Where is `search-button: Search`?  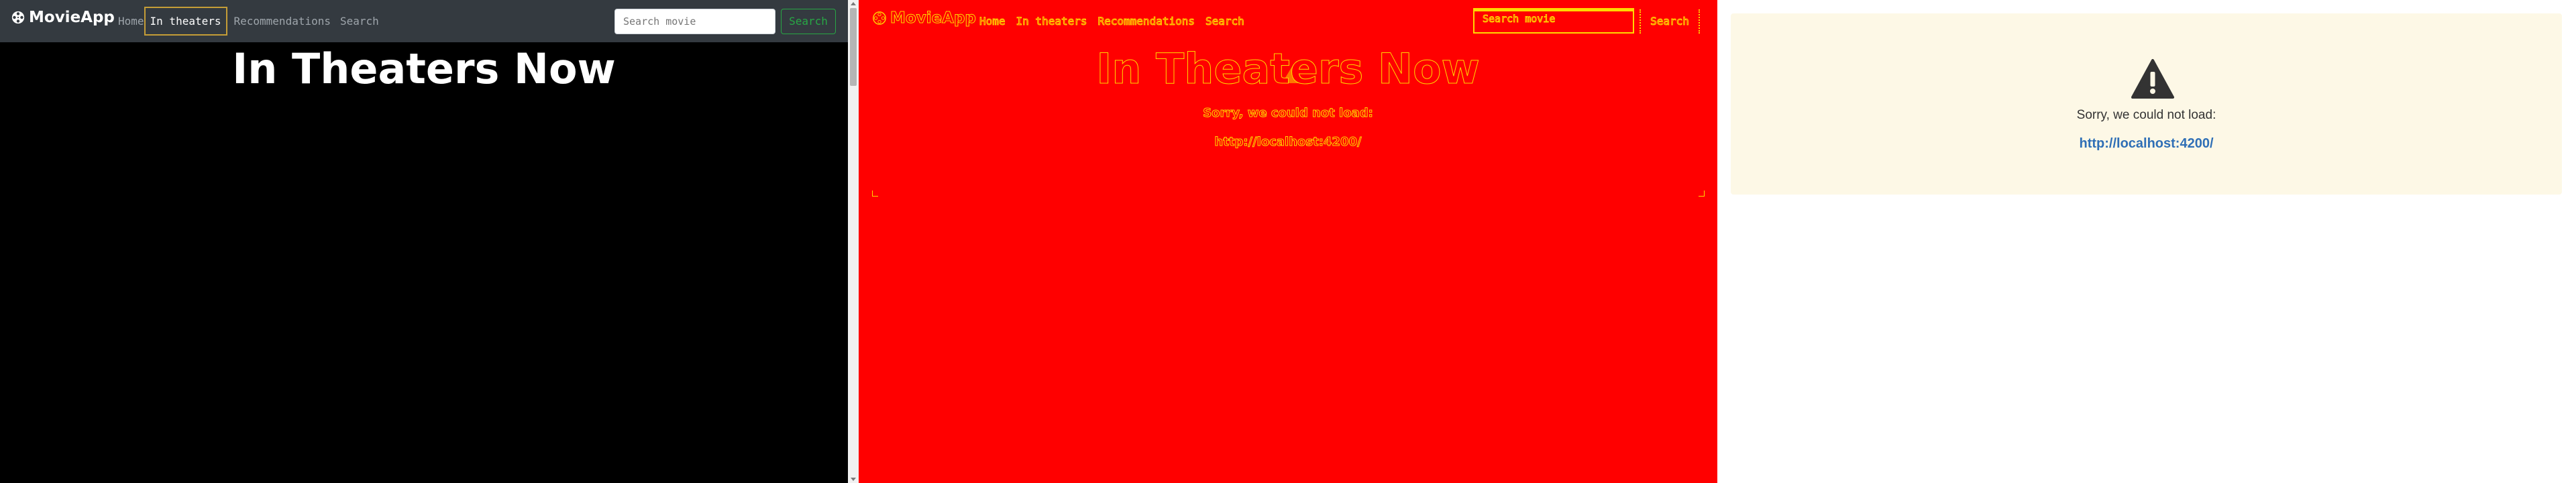 search-button: Search is located at coordinates (808, 21).